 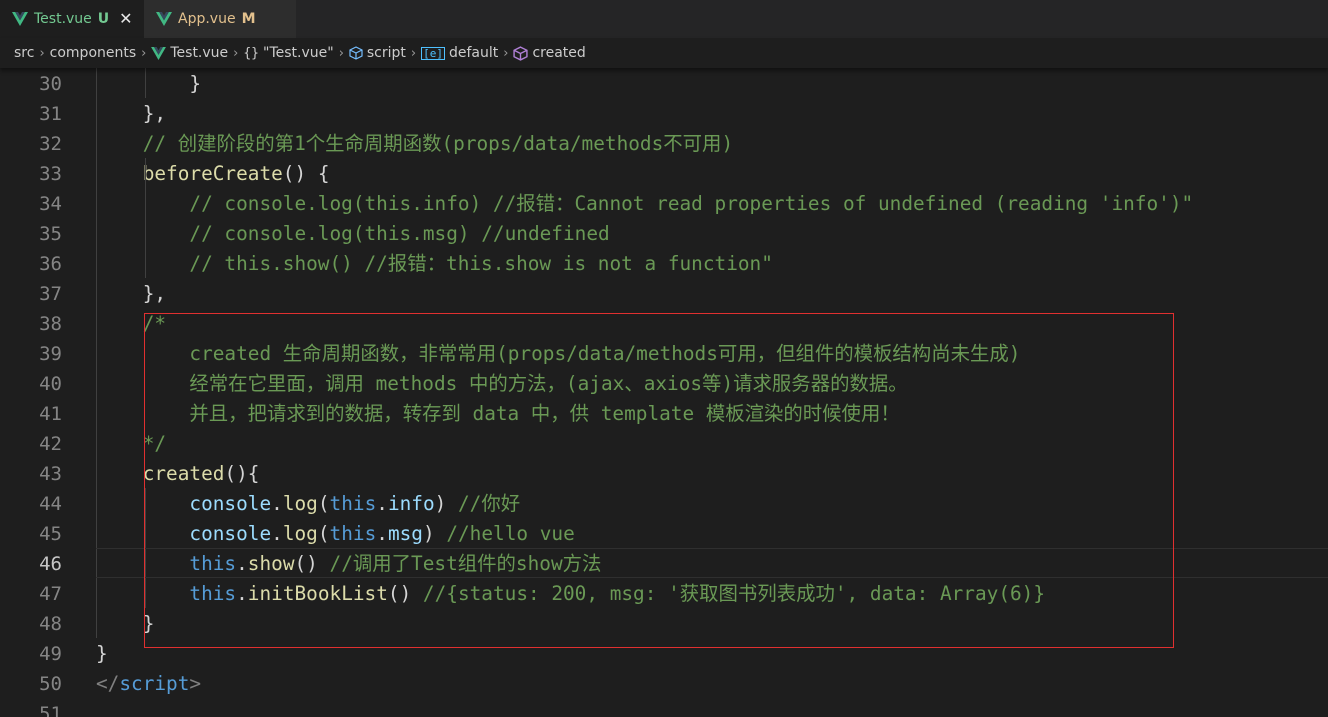 I want to click on line-number: 47, so click(x=50, y=594).